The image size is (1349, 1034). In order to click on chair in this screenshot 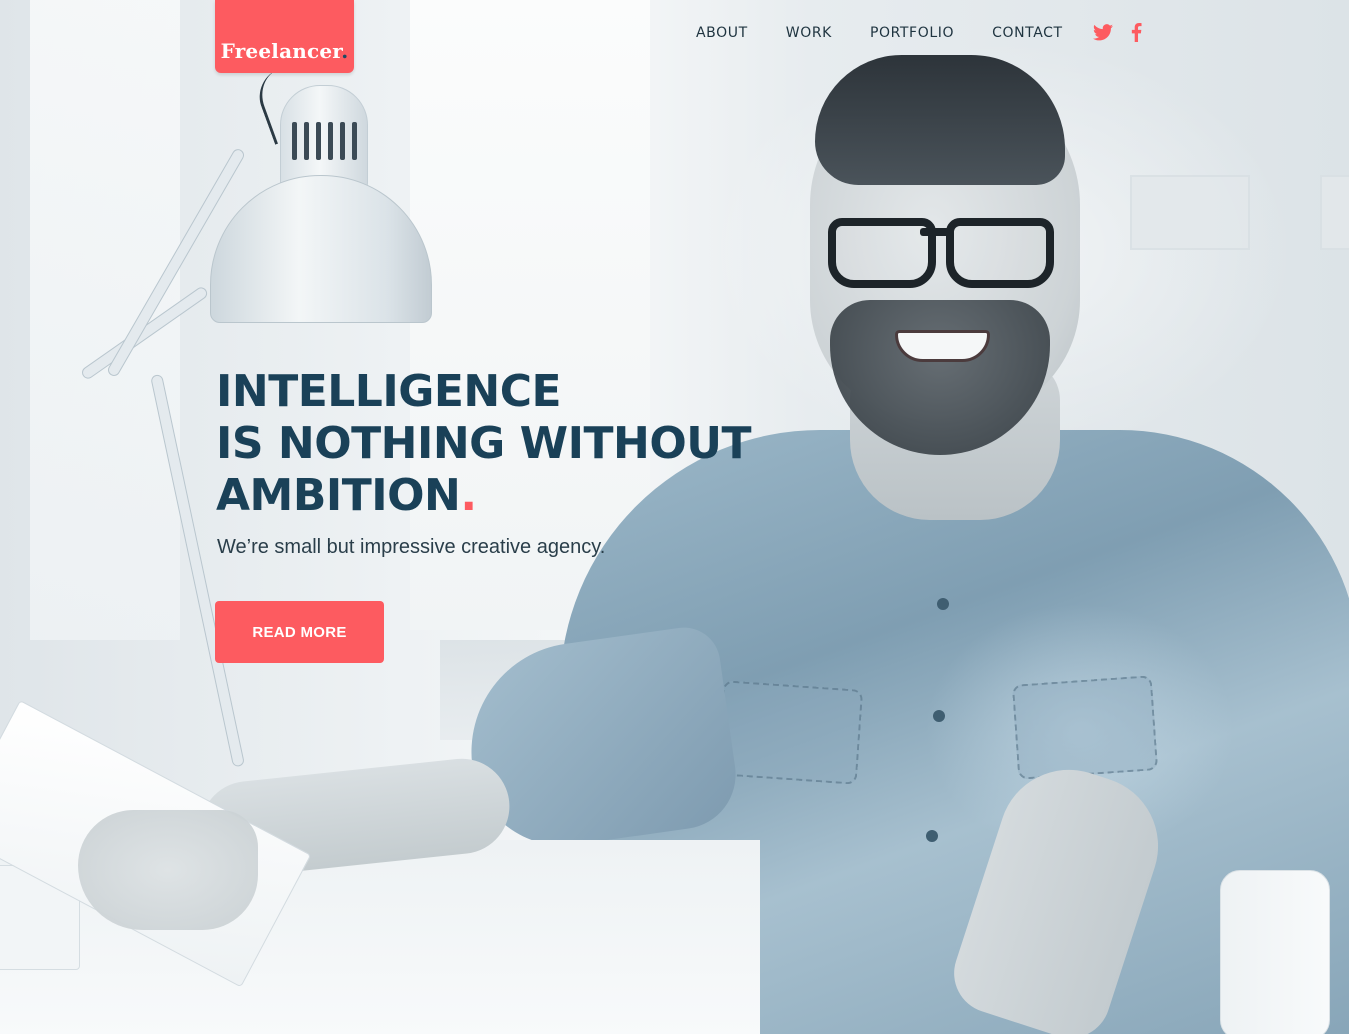, I will do `click(1275, 952)`.